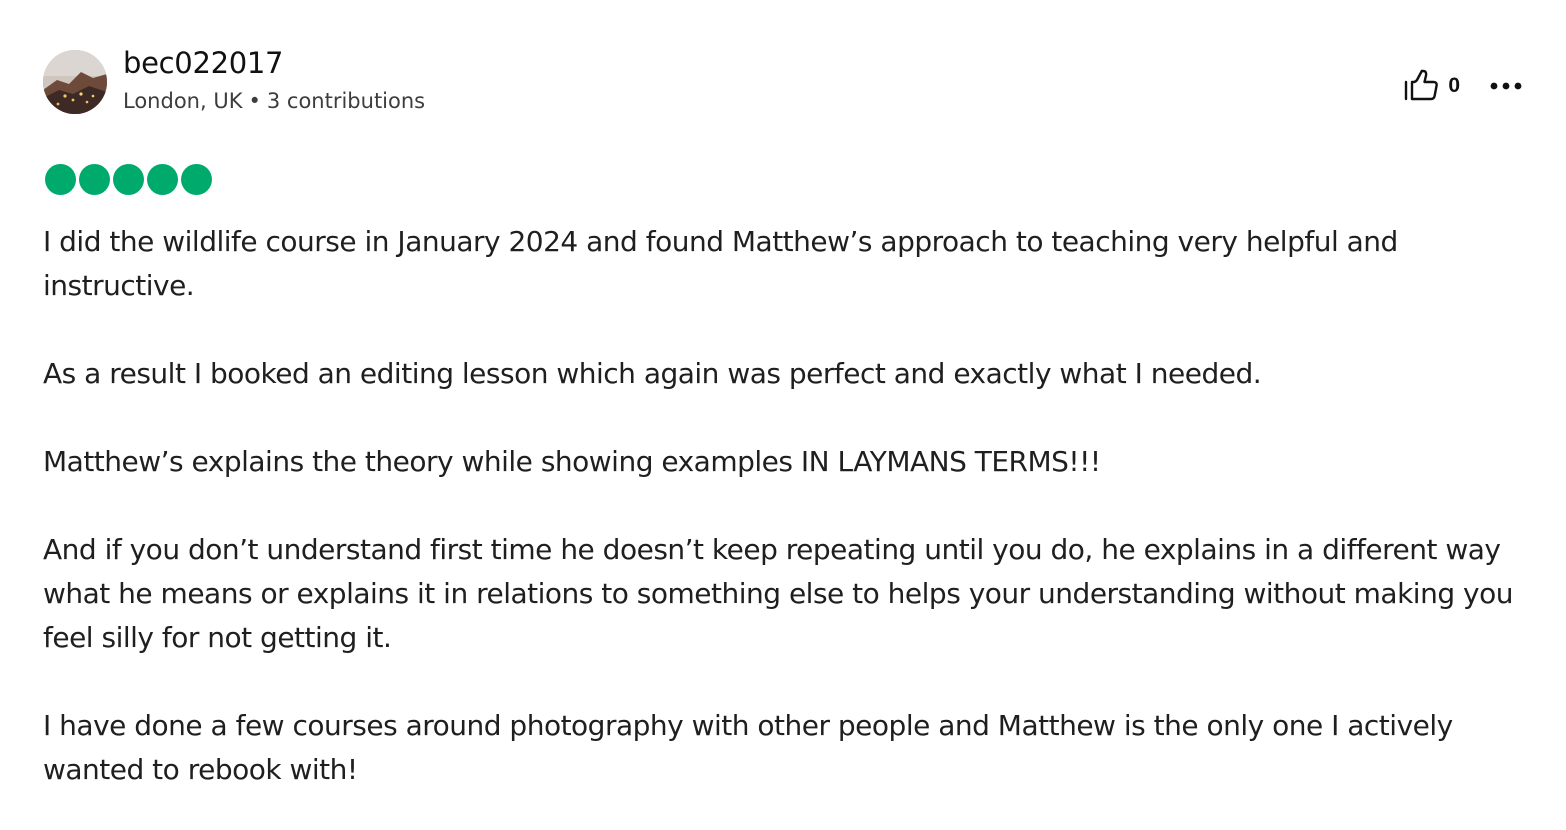 Image resolution: width=1566 pixels, height=830 pixels. What do you see at coordinates (346, 101) in the screenshot?
I see `user-contributions: 3 contributions` at bounding box center [346, 101].